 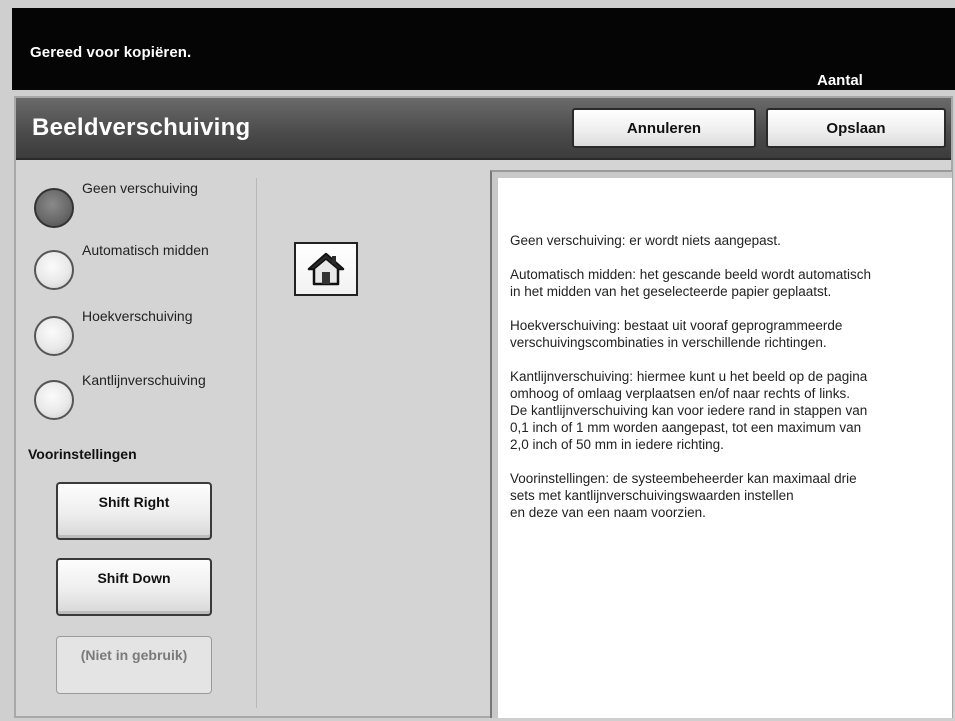 I want to click on radio-no-shift, so click(x=54, y=208).